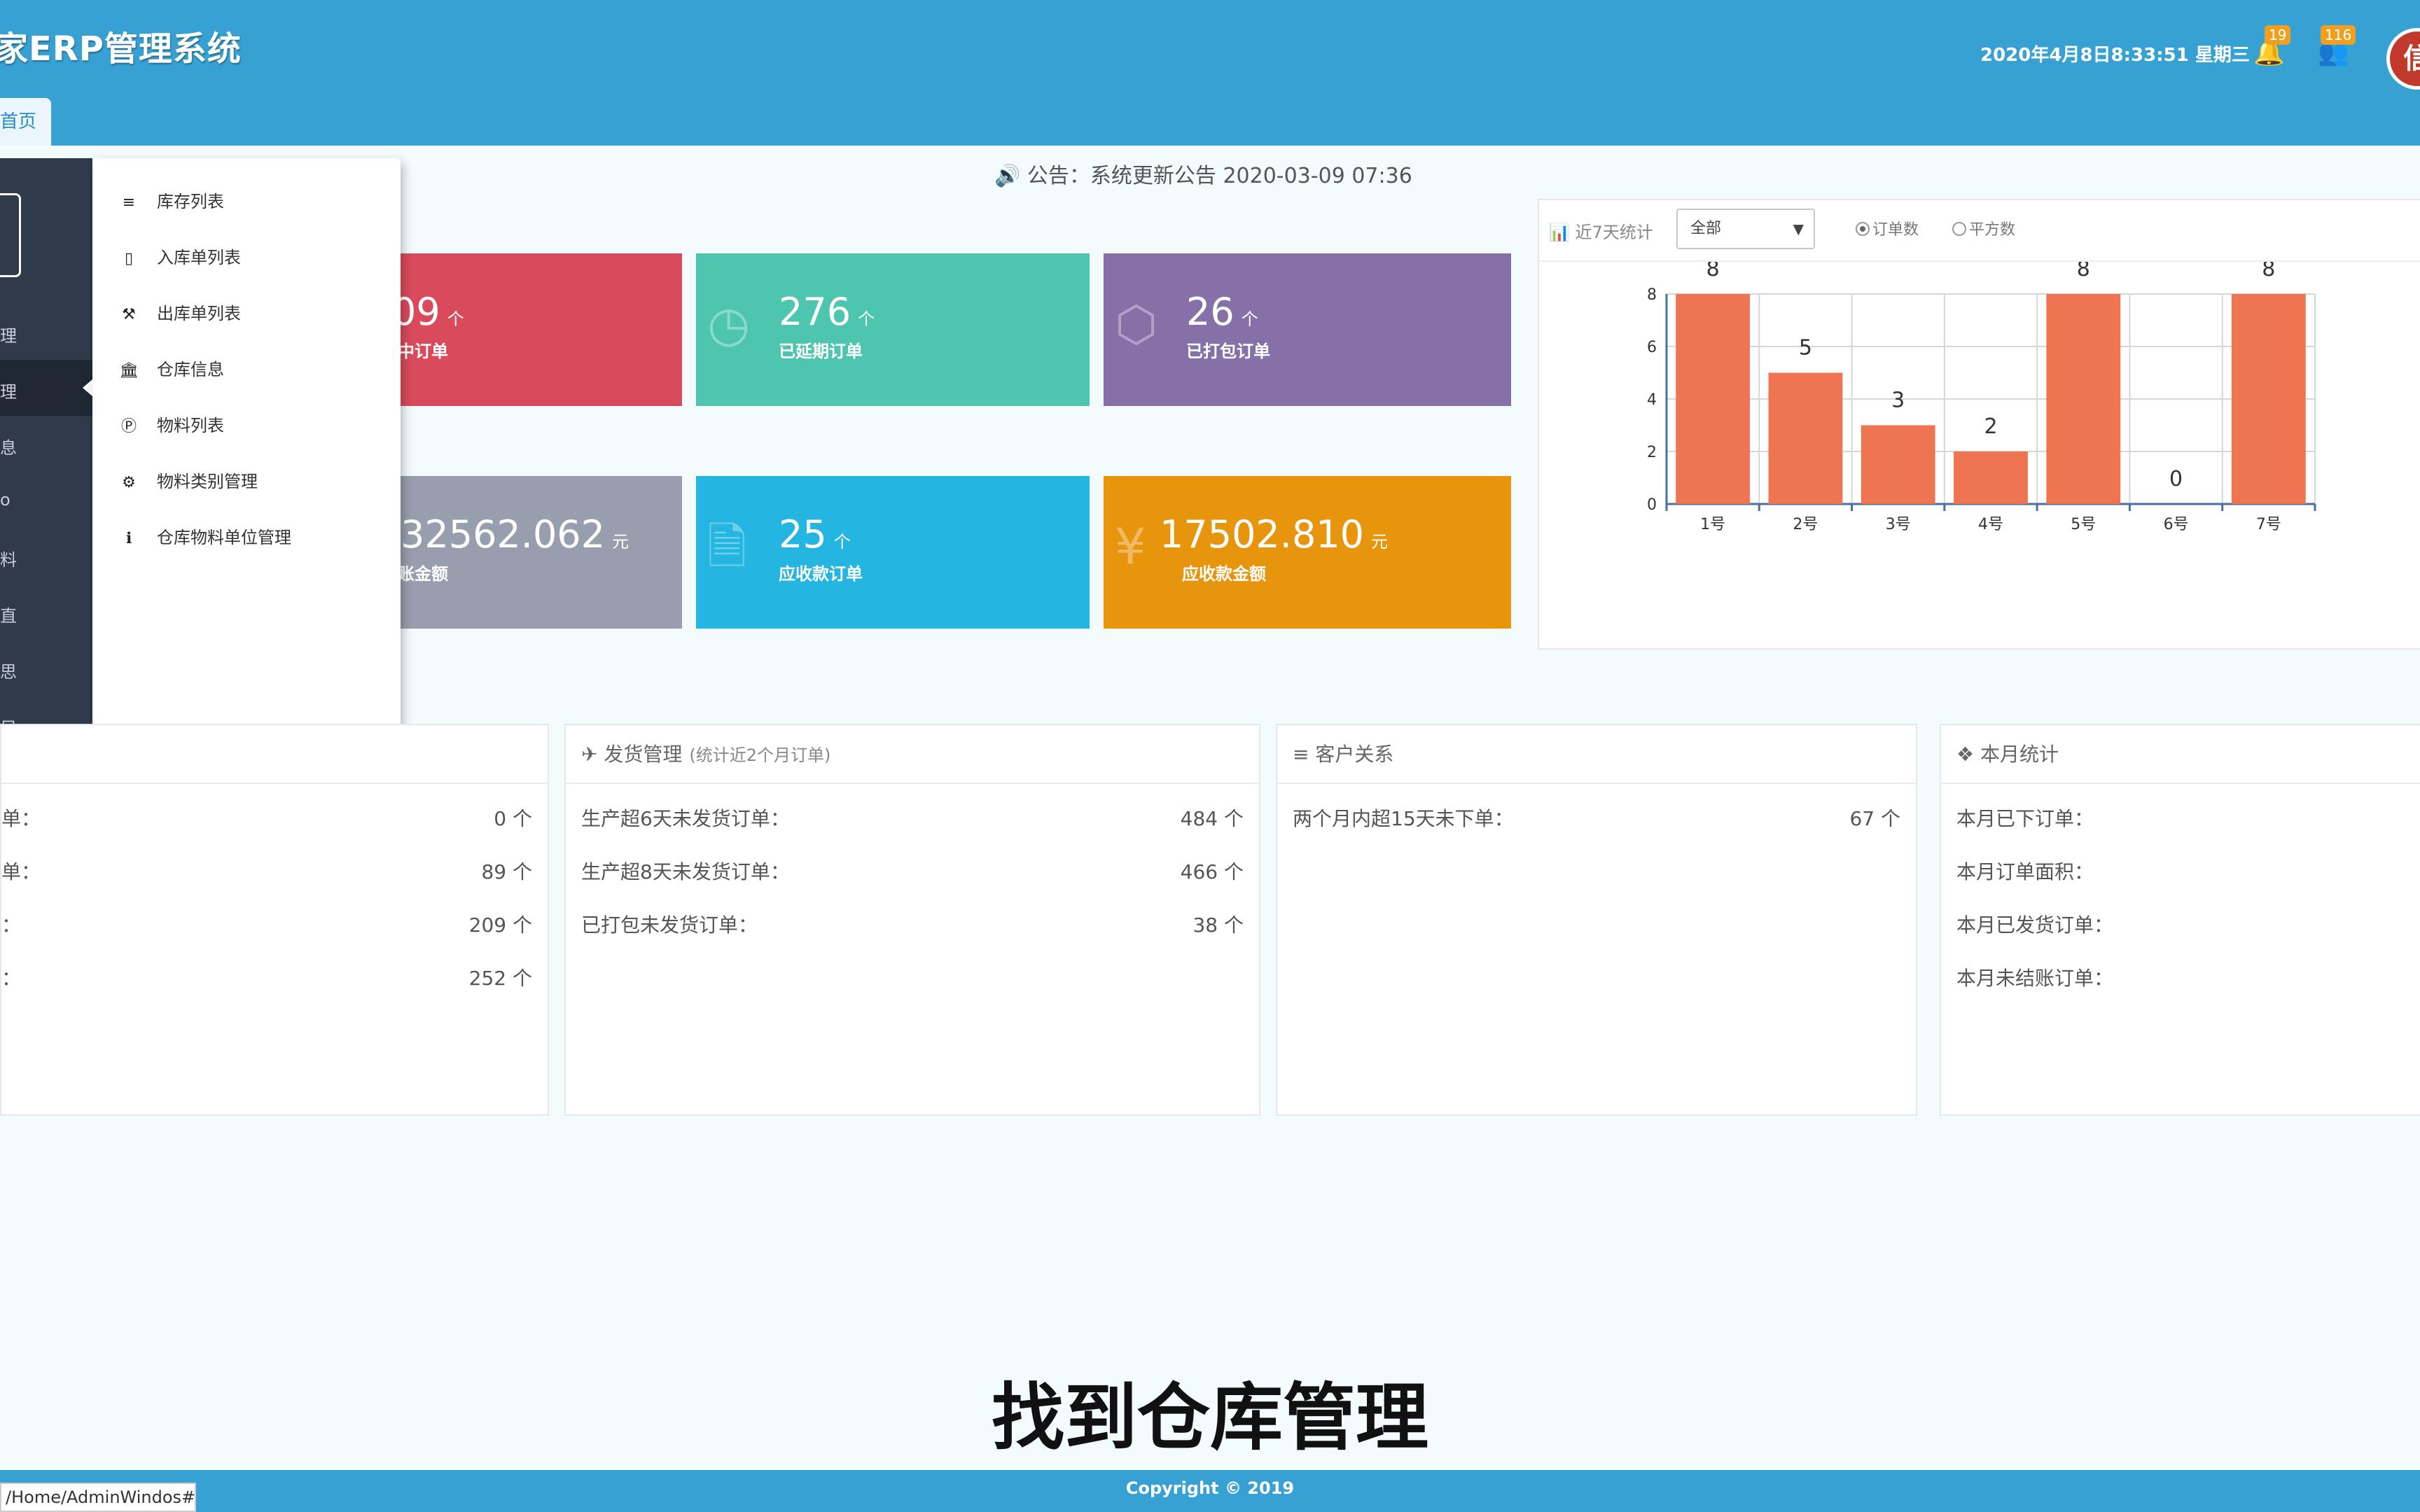  Describe the element at coordinates (1136, 324) in the screenshot. I see `package-icon: ⬡` at that location.